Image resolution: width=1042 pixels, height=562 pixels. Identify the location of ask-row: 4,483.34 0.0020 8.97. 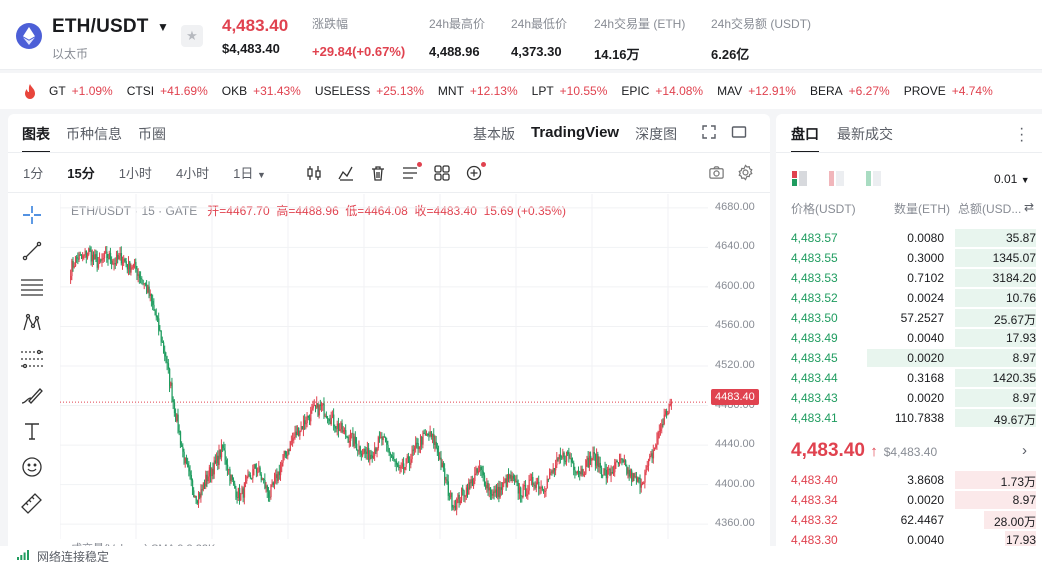
(909, 500).